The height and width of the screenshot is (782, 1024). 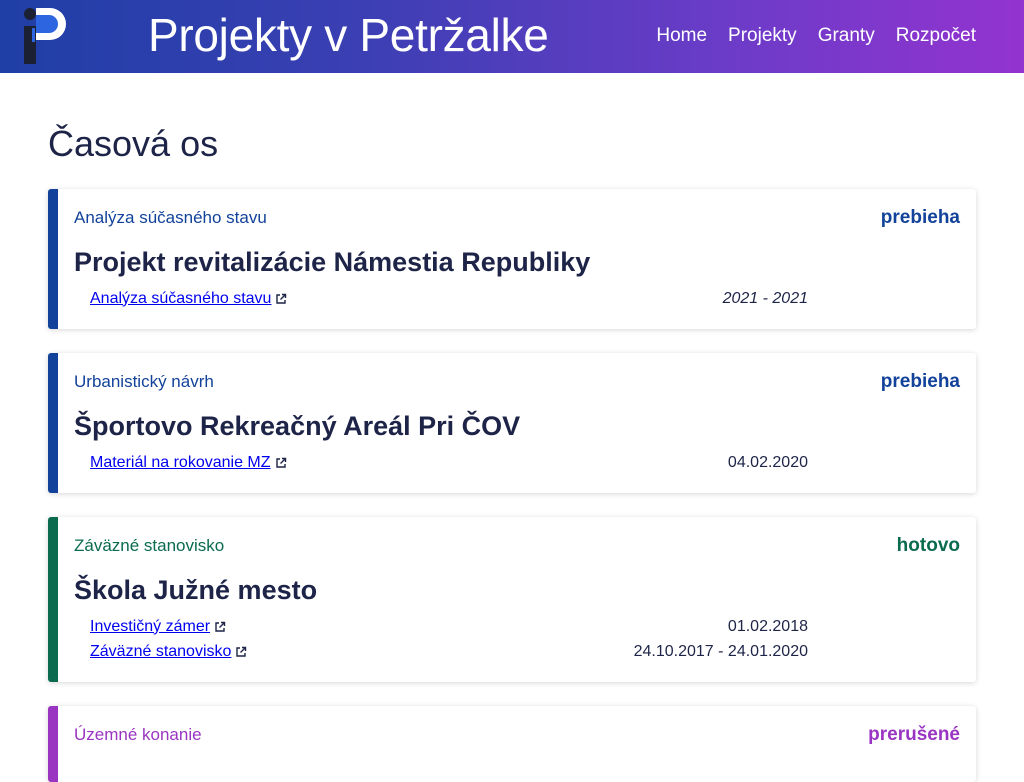 I want to click on card-phase: Záväzné stanovisko, so click(x=149, y=545).